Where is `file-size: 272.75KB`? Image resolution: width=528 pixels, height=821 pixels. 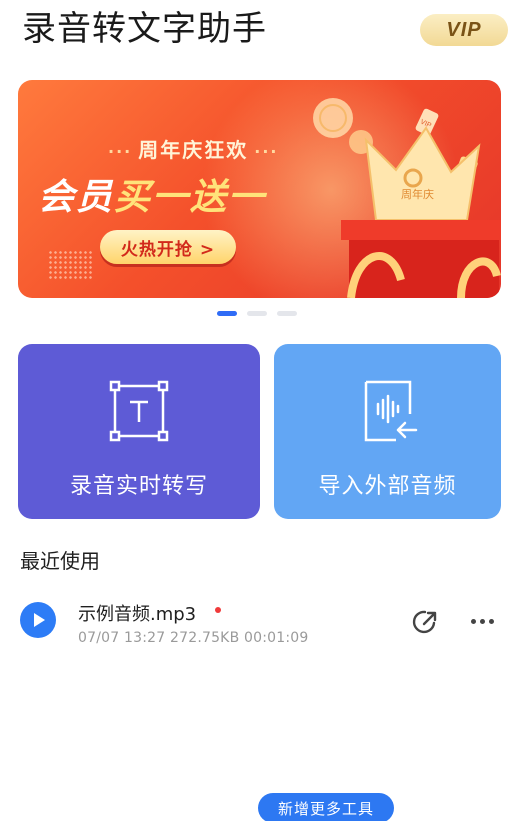 file-size: 272.75KB is located at coordinates (205, 638).